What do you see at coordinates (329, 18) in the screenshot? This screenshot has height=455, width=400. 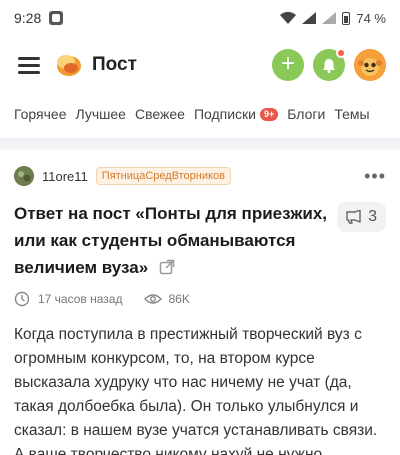 I see `signal-icon-secondary` at bounding box center [329, 18].